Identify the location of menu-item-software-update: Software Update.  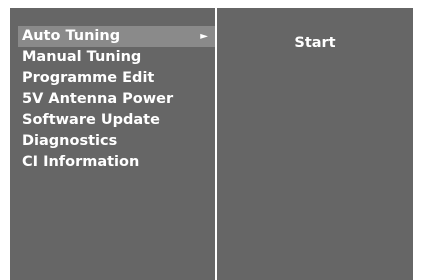
(116, 120).